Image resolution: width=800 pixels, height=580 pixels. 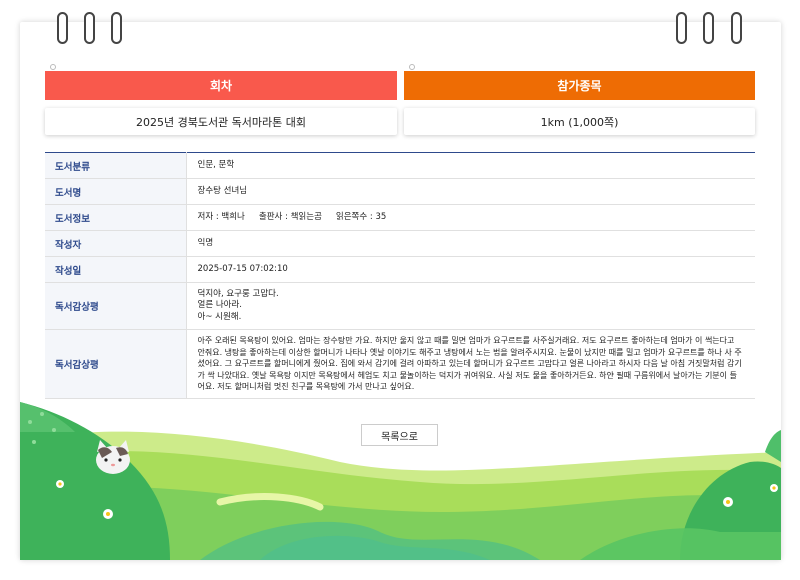 I want to click on book-title-value: 장수탕 선녀님, so click(x=470, y=191).